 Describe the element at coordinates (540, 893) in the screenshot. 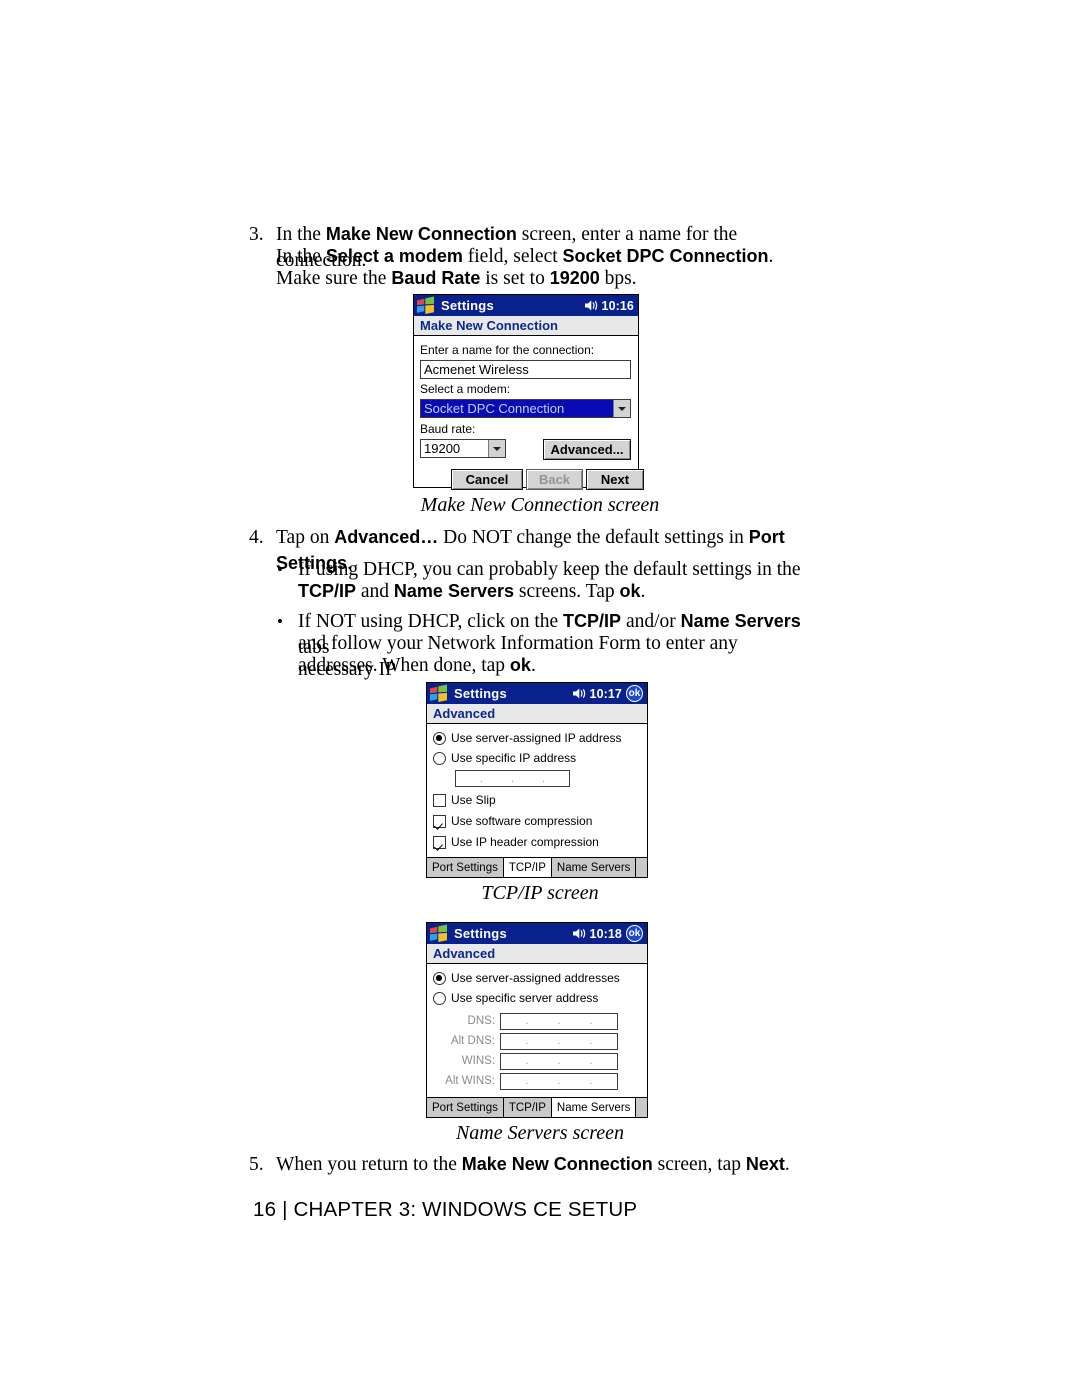

I see `caption-tcpip: TCP/IP screen` at that location.